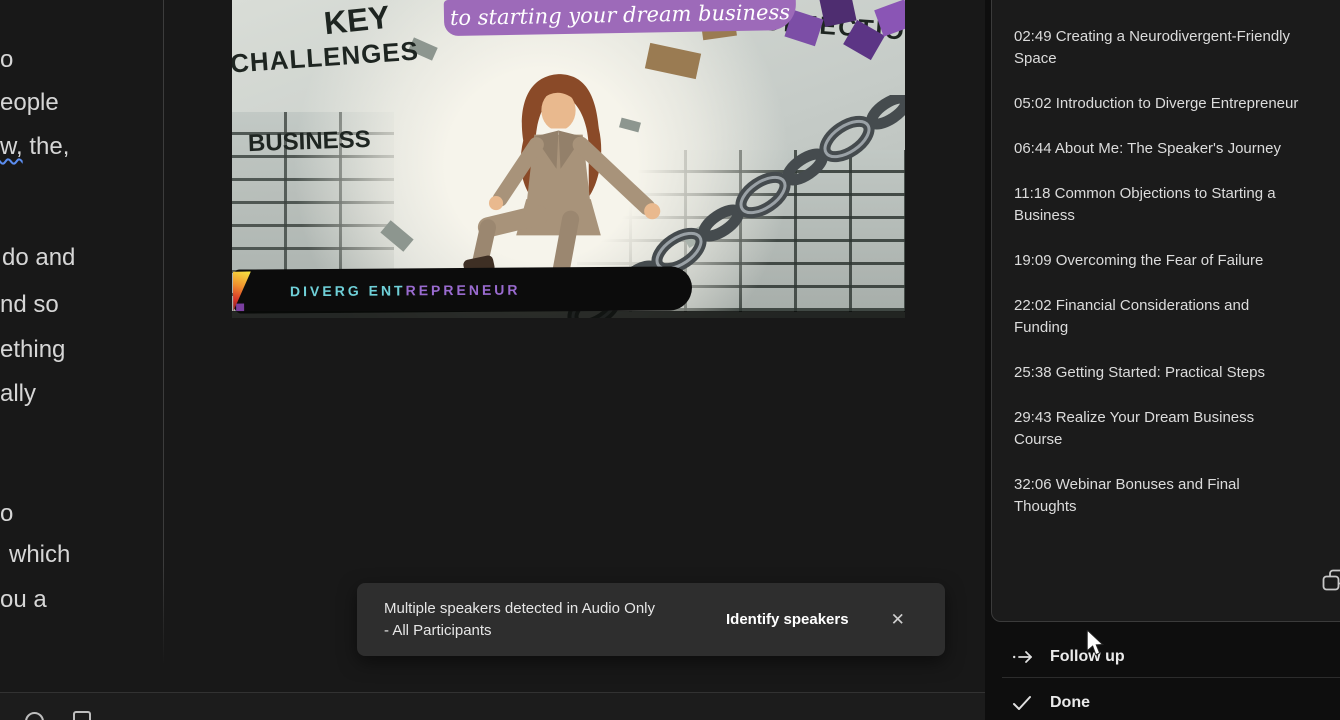 The width and height of the screenshot is (1340, 720). I want to click on logo-text-part2: REPRENEUR, so click(463, 290).